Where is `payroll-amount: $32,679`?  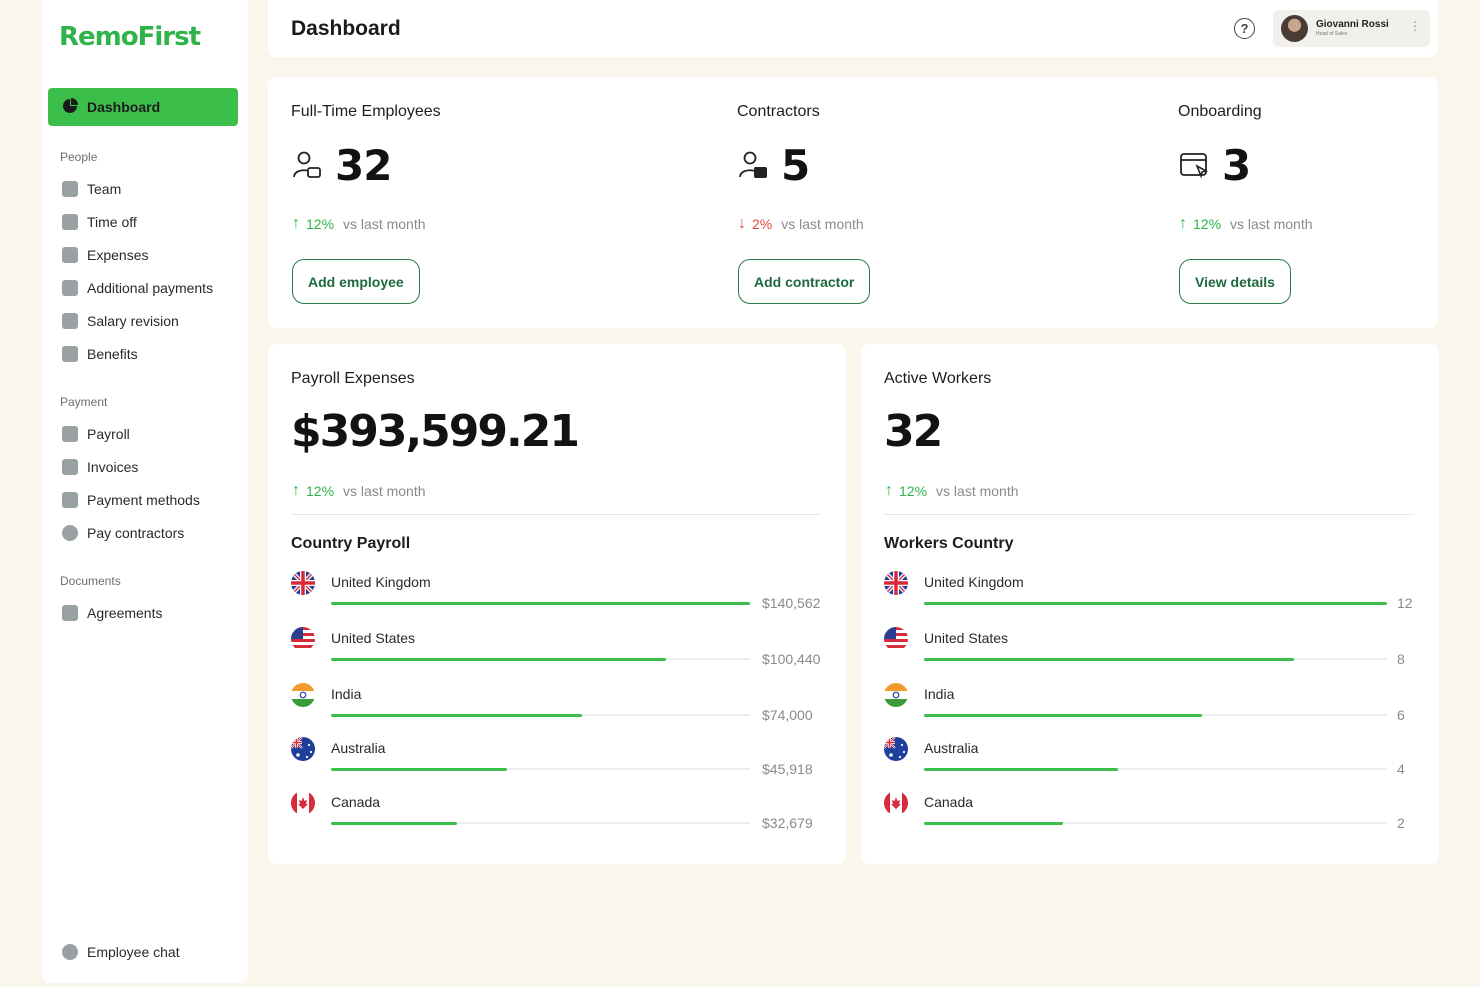 payroll-amount: $32,679 is located at coordinates (787, 823).